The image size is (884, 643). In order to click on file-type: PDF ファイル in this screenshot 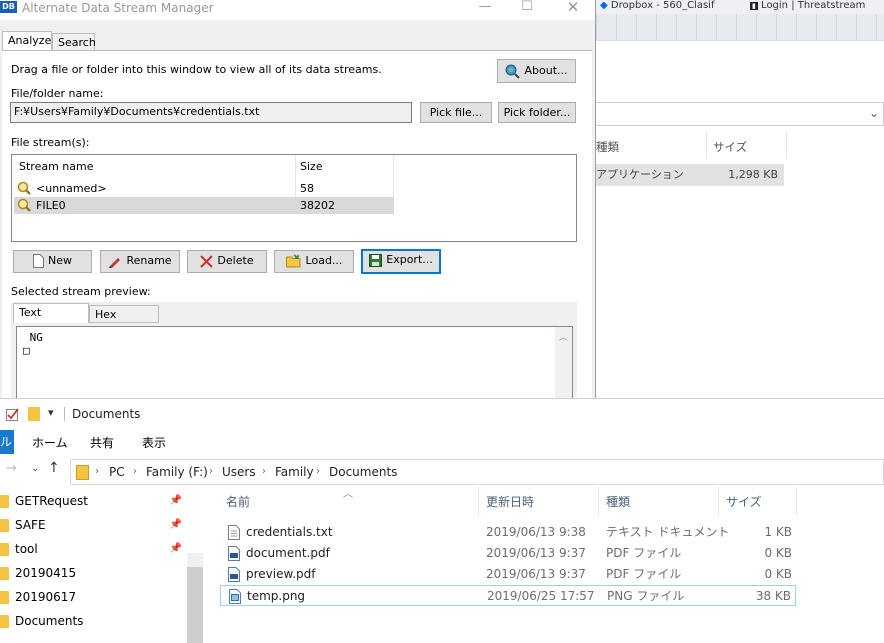, I will do `click(644, 574)`.